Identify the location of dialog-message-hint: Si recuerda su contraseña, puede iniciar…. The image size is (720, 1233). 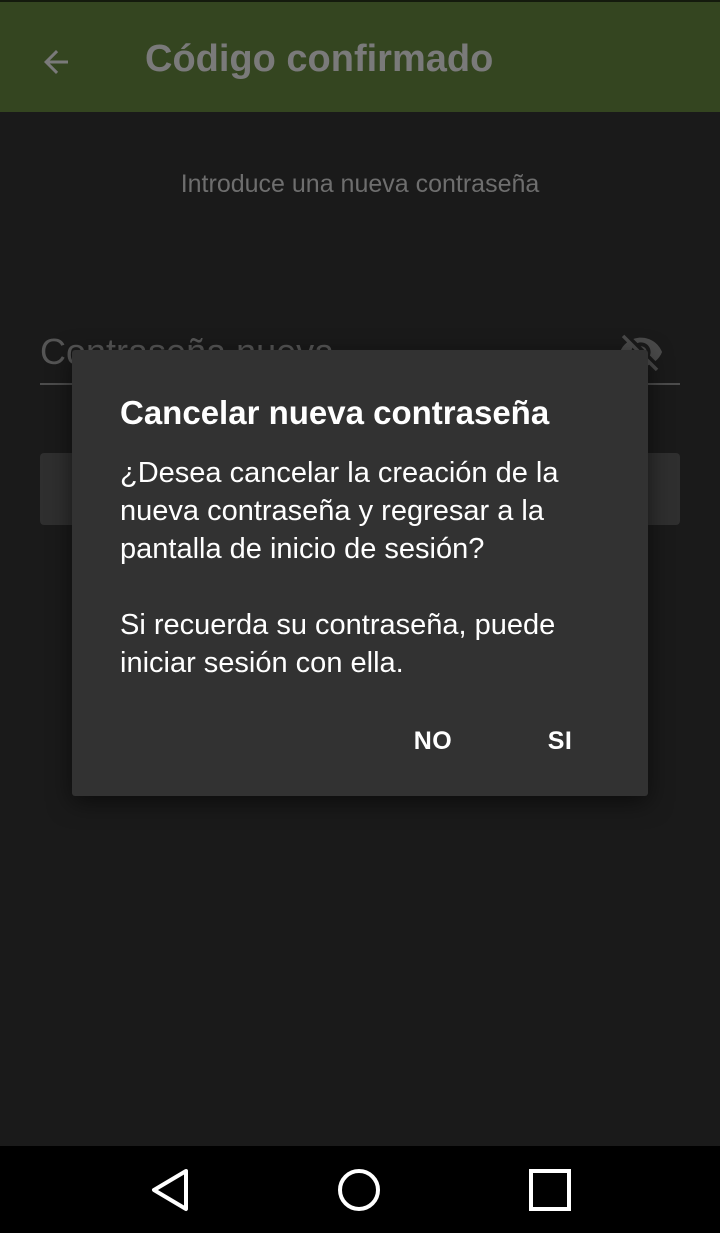
(338, 644).